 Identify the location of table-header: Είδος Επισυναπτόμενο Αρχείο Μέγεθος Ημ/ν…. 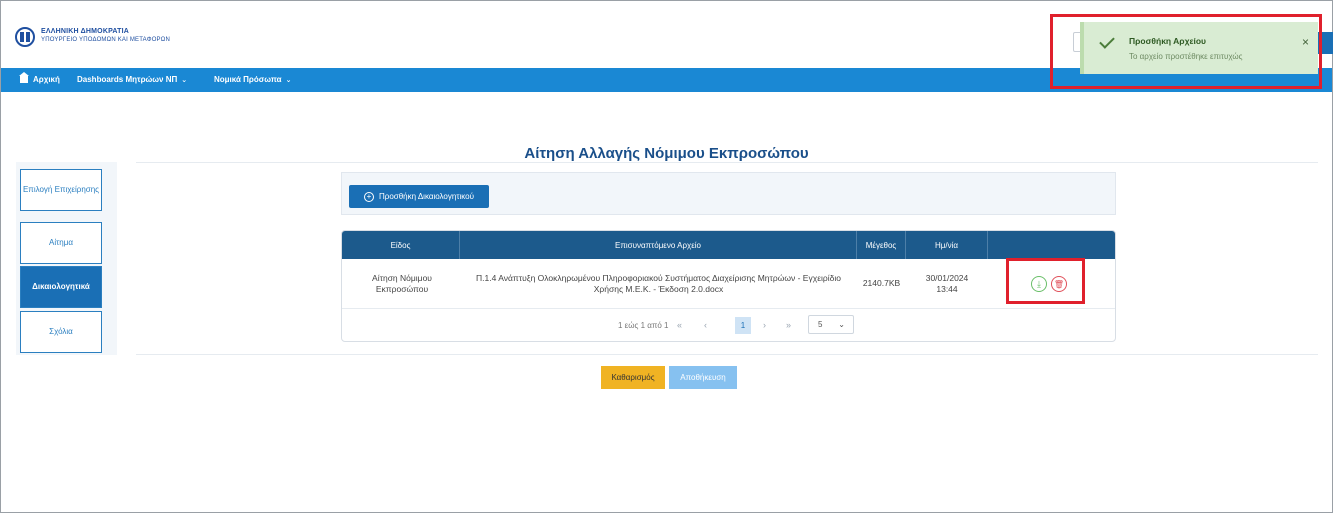
(728, 245).